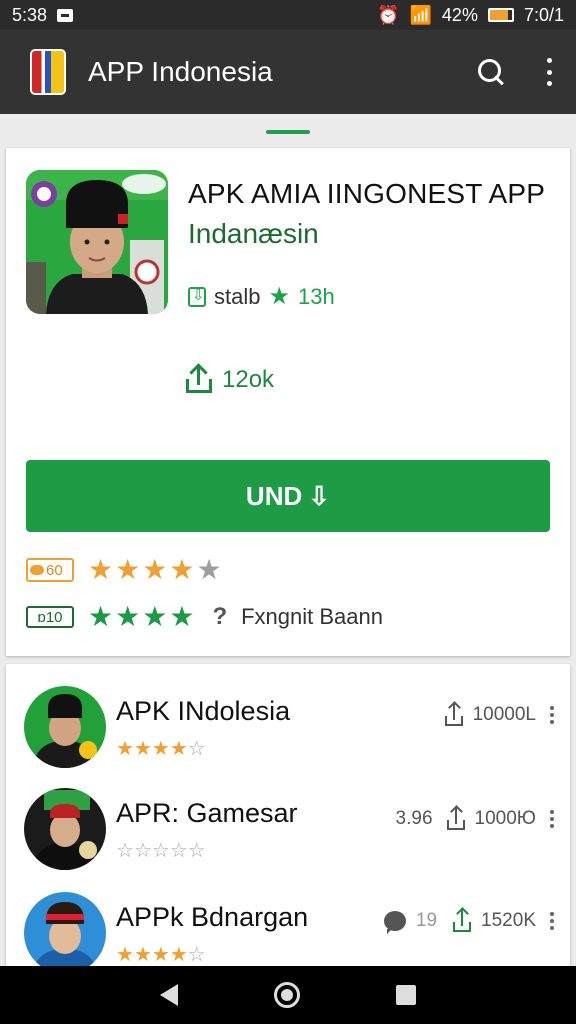 This screenshot has width=576, height=1024. I want to click on help-icon: ?, so click(220, 616).